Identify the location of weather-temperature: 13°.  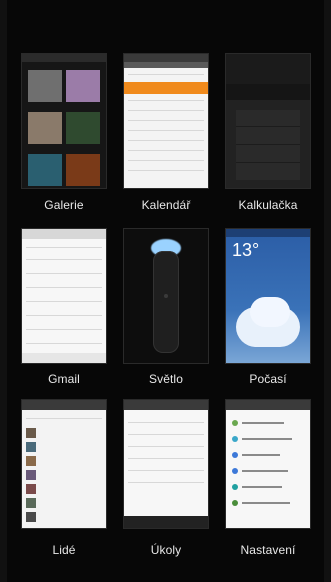
(246, 250).